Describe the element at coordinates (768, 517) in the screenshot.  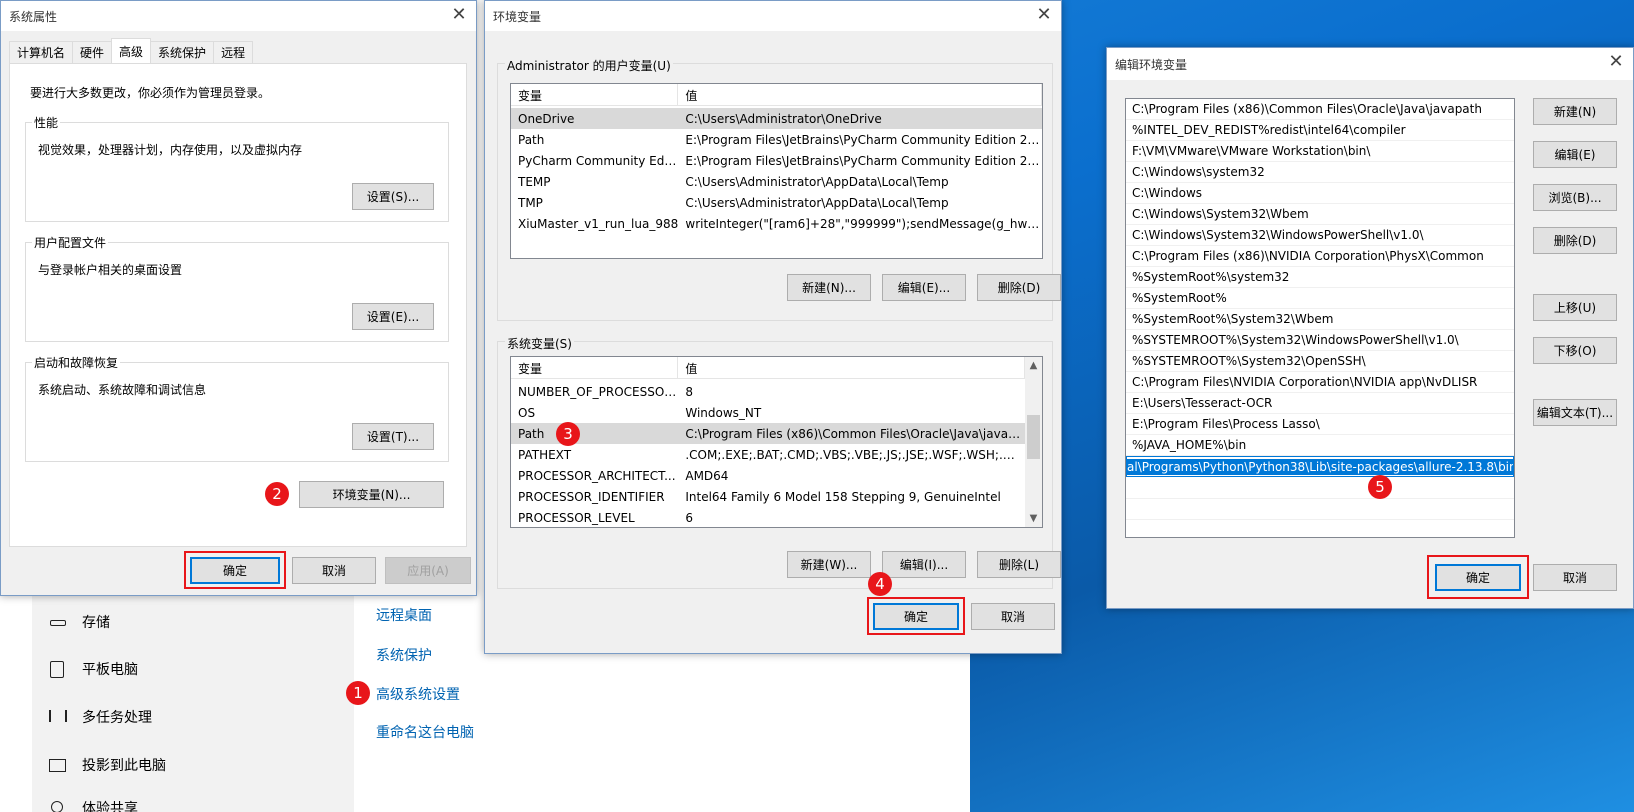
I see `table-row: PROCESSOR_LEVEL 6` at that location.